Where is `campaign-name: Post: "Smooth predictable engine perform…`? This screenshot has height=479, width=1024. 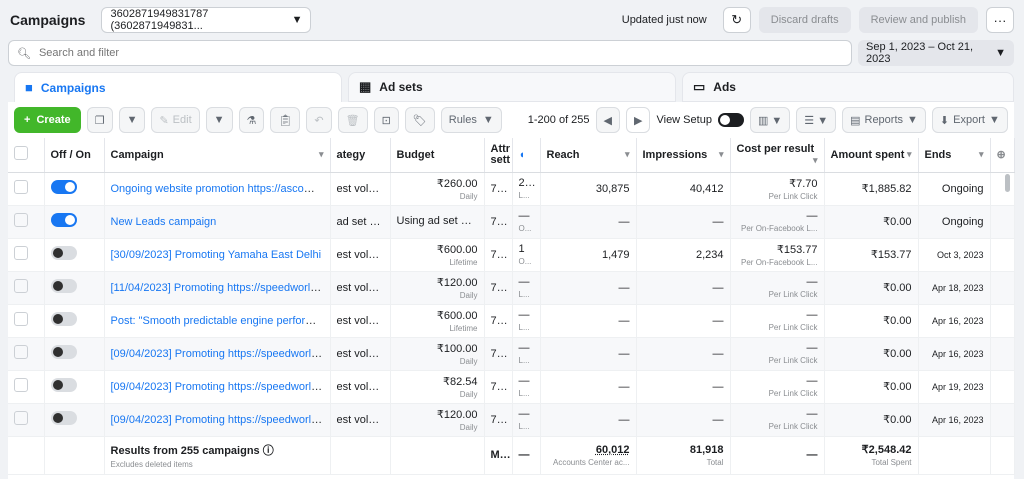 campaign-name: Post: "Smooth predictable engine perform… is located at coordinates (217, 321).